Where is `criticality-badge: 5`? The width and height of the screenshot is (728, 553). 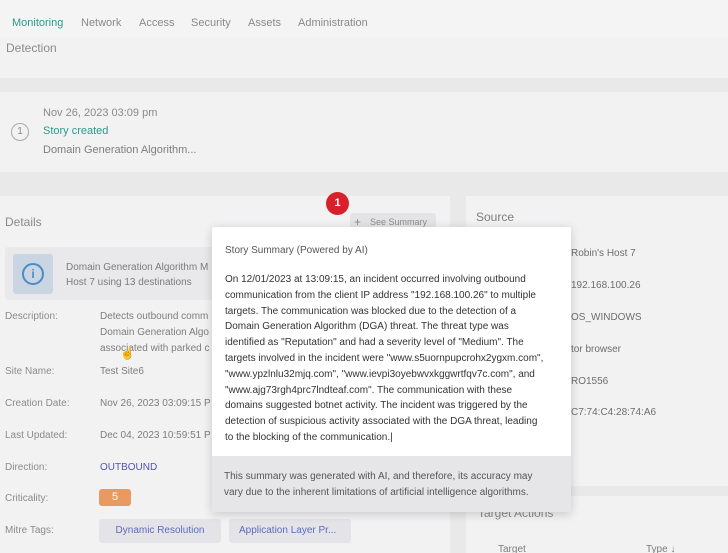
criticality-badge: 5 is located at coordinates (115, 497).